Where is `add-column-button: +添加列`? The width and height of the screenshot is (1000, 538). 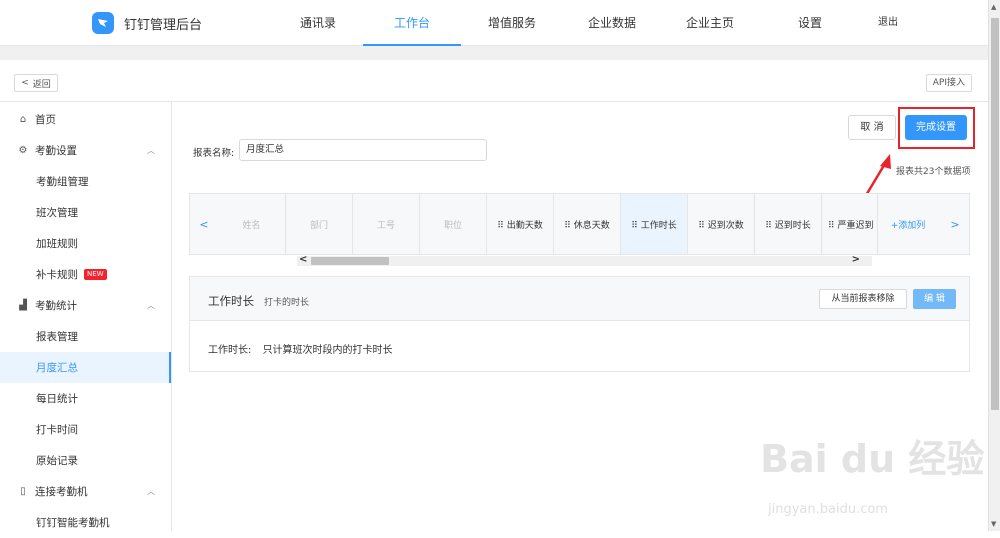
add-column-button: +添加列 is located at coordinates (908, 224).